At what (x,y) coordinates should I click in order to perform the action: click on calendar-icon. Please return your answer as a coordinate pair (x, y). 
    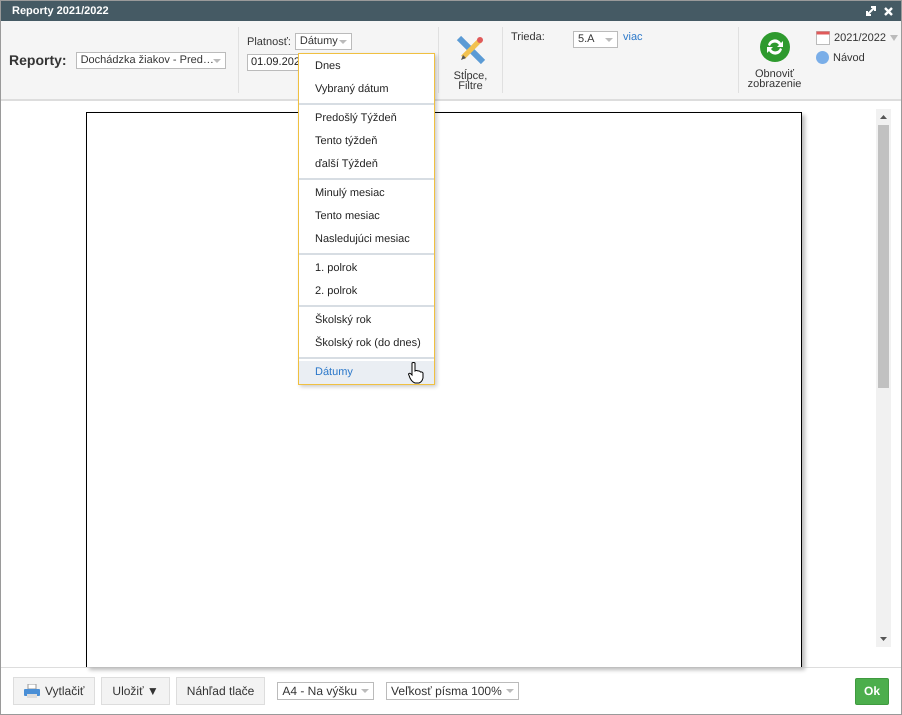
    Looking at the image, I should click on (823, 38).